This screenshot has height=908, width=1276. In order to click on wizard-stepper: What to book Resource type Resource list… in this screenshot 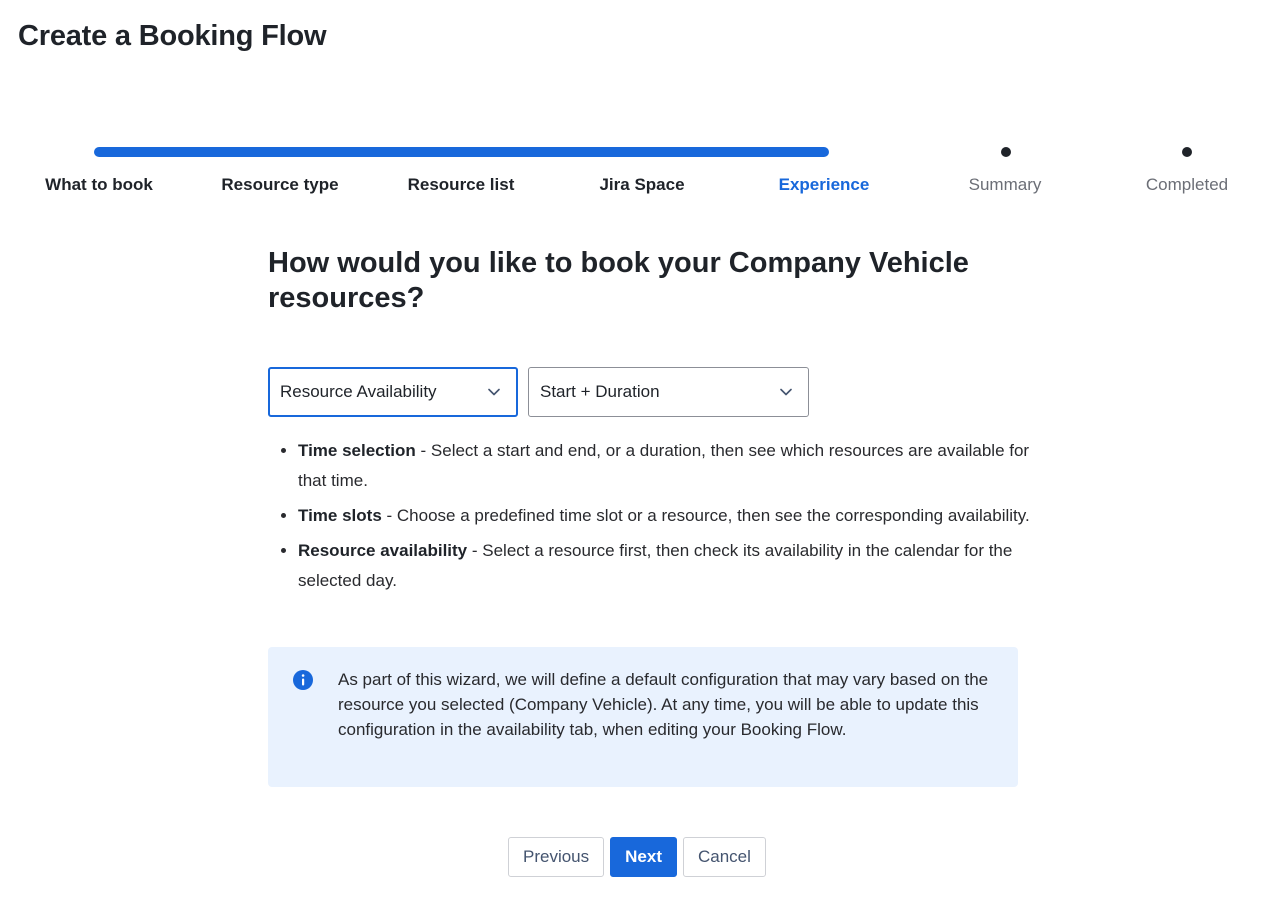, I will do `click(638, 170)`.